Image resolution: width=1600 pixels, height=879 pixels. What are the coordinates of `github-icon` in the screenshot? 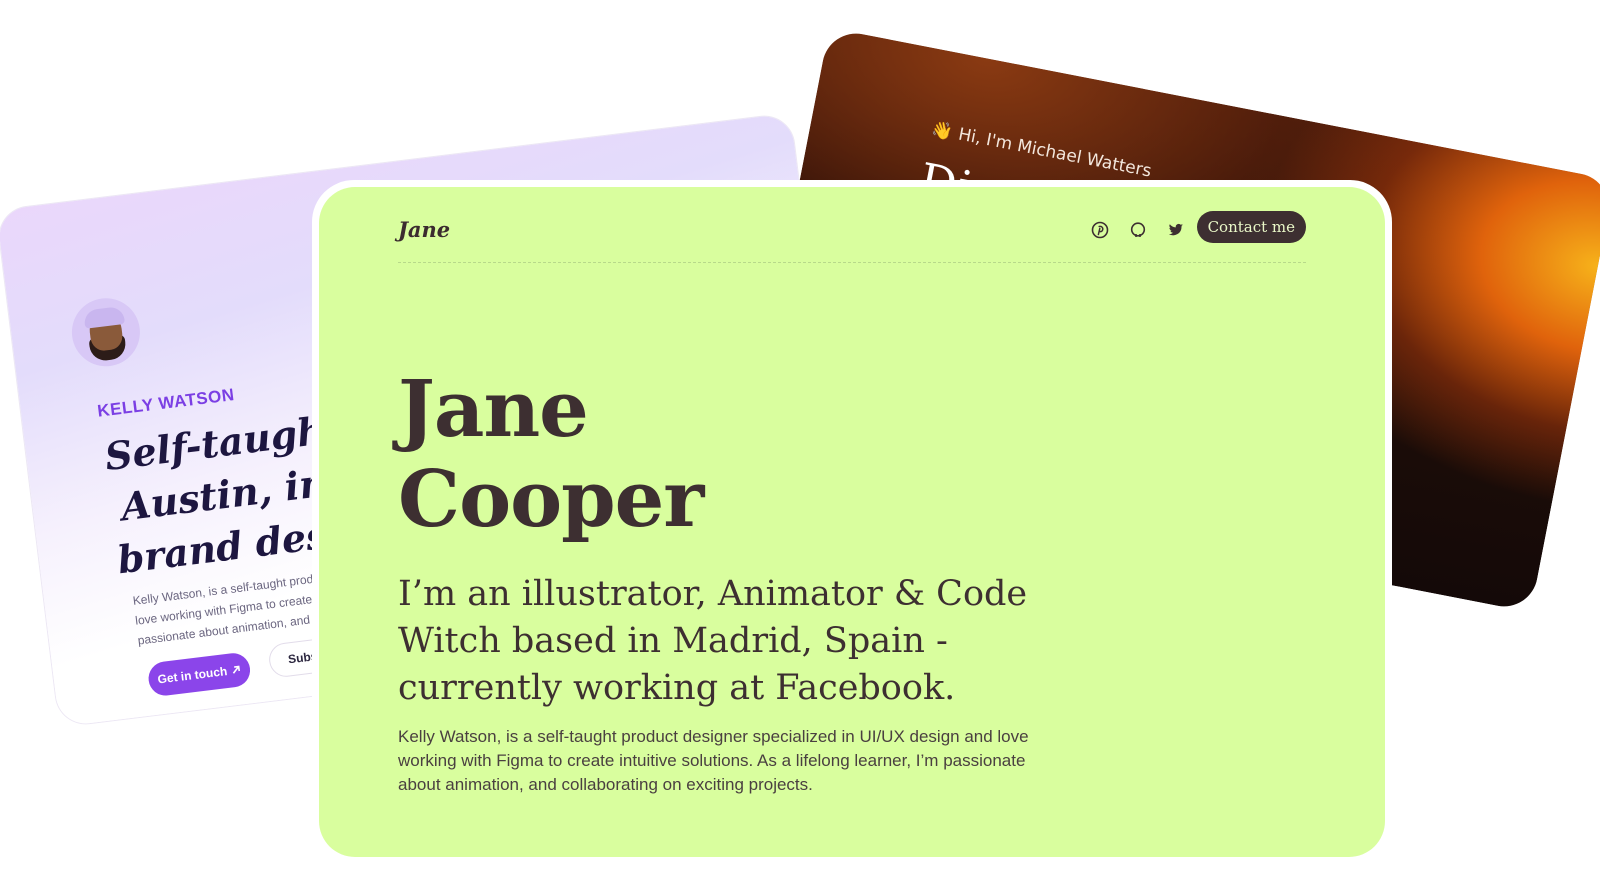 It's located at (1138, 230).